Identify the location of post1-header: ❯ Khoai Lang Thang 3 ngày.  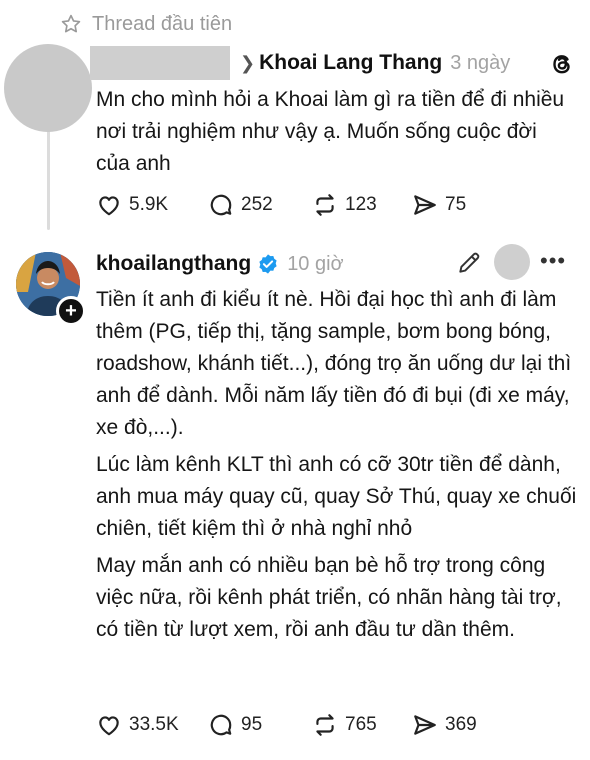
(334, 63).